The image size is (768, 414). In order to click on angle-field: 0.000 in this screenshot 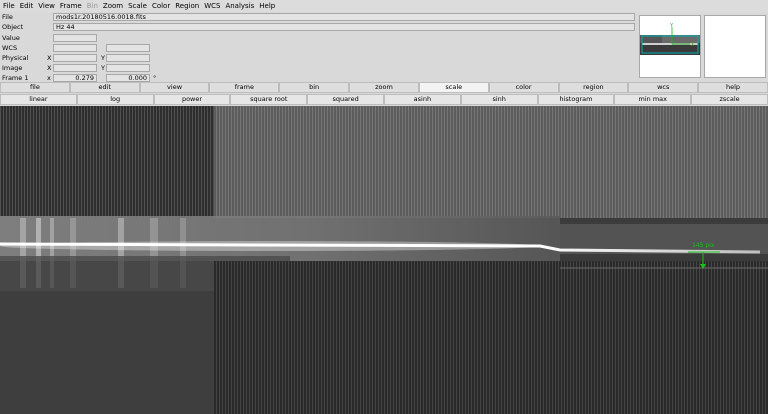, I will do `click(128, 78)`.